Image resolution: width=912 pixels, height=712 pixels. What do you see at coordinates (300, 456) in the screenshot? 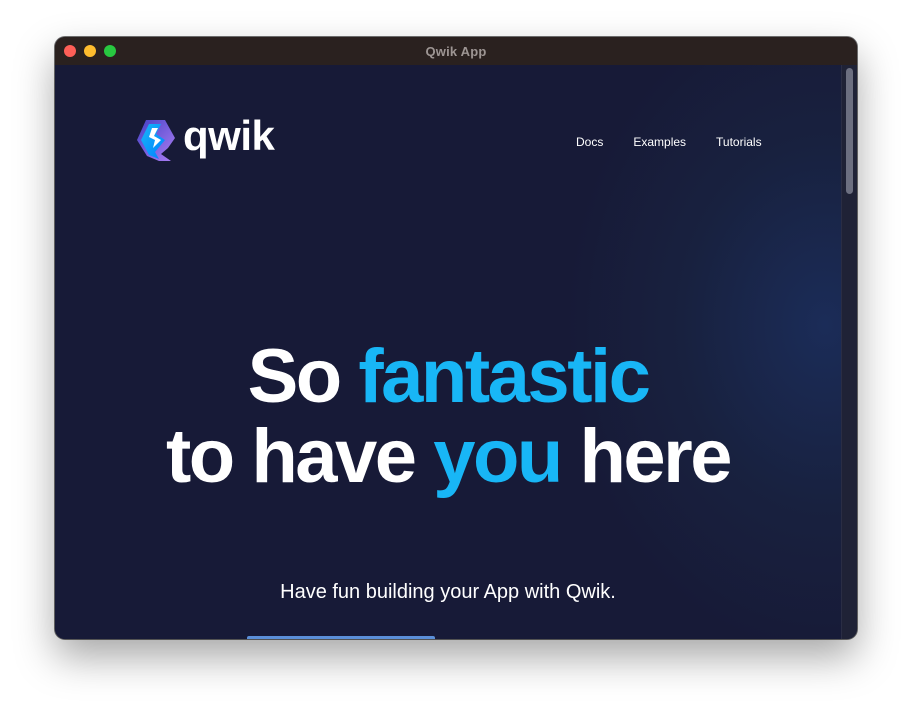
I see `hero-text-to-have: to have` at bounding box center [300, 456].